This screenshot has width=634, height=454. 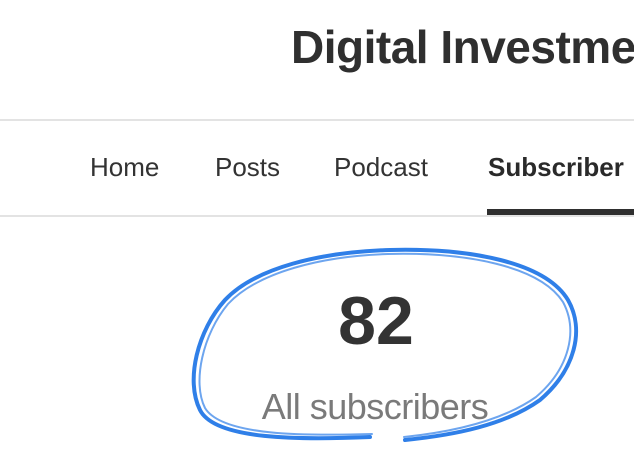 I want to click on subscriber-count: 82, so click(x=376, y=321).